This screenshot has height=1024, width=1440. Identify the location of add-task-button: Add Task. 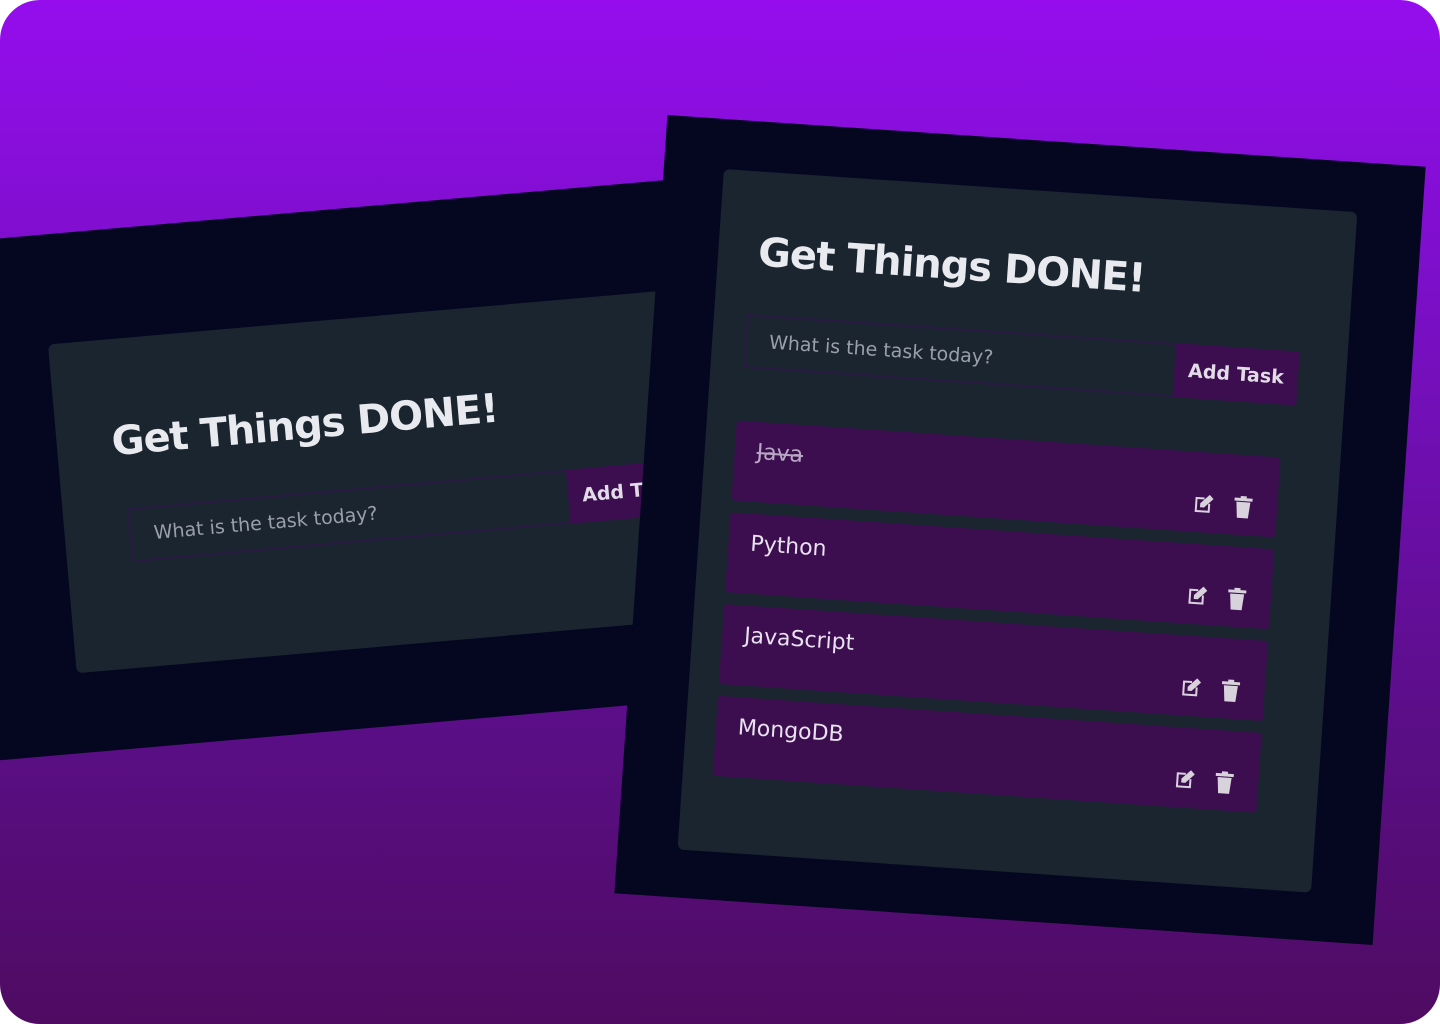
(1236, 374).